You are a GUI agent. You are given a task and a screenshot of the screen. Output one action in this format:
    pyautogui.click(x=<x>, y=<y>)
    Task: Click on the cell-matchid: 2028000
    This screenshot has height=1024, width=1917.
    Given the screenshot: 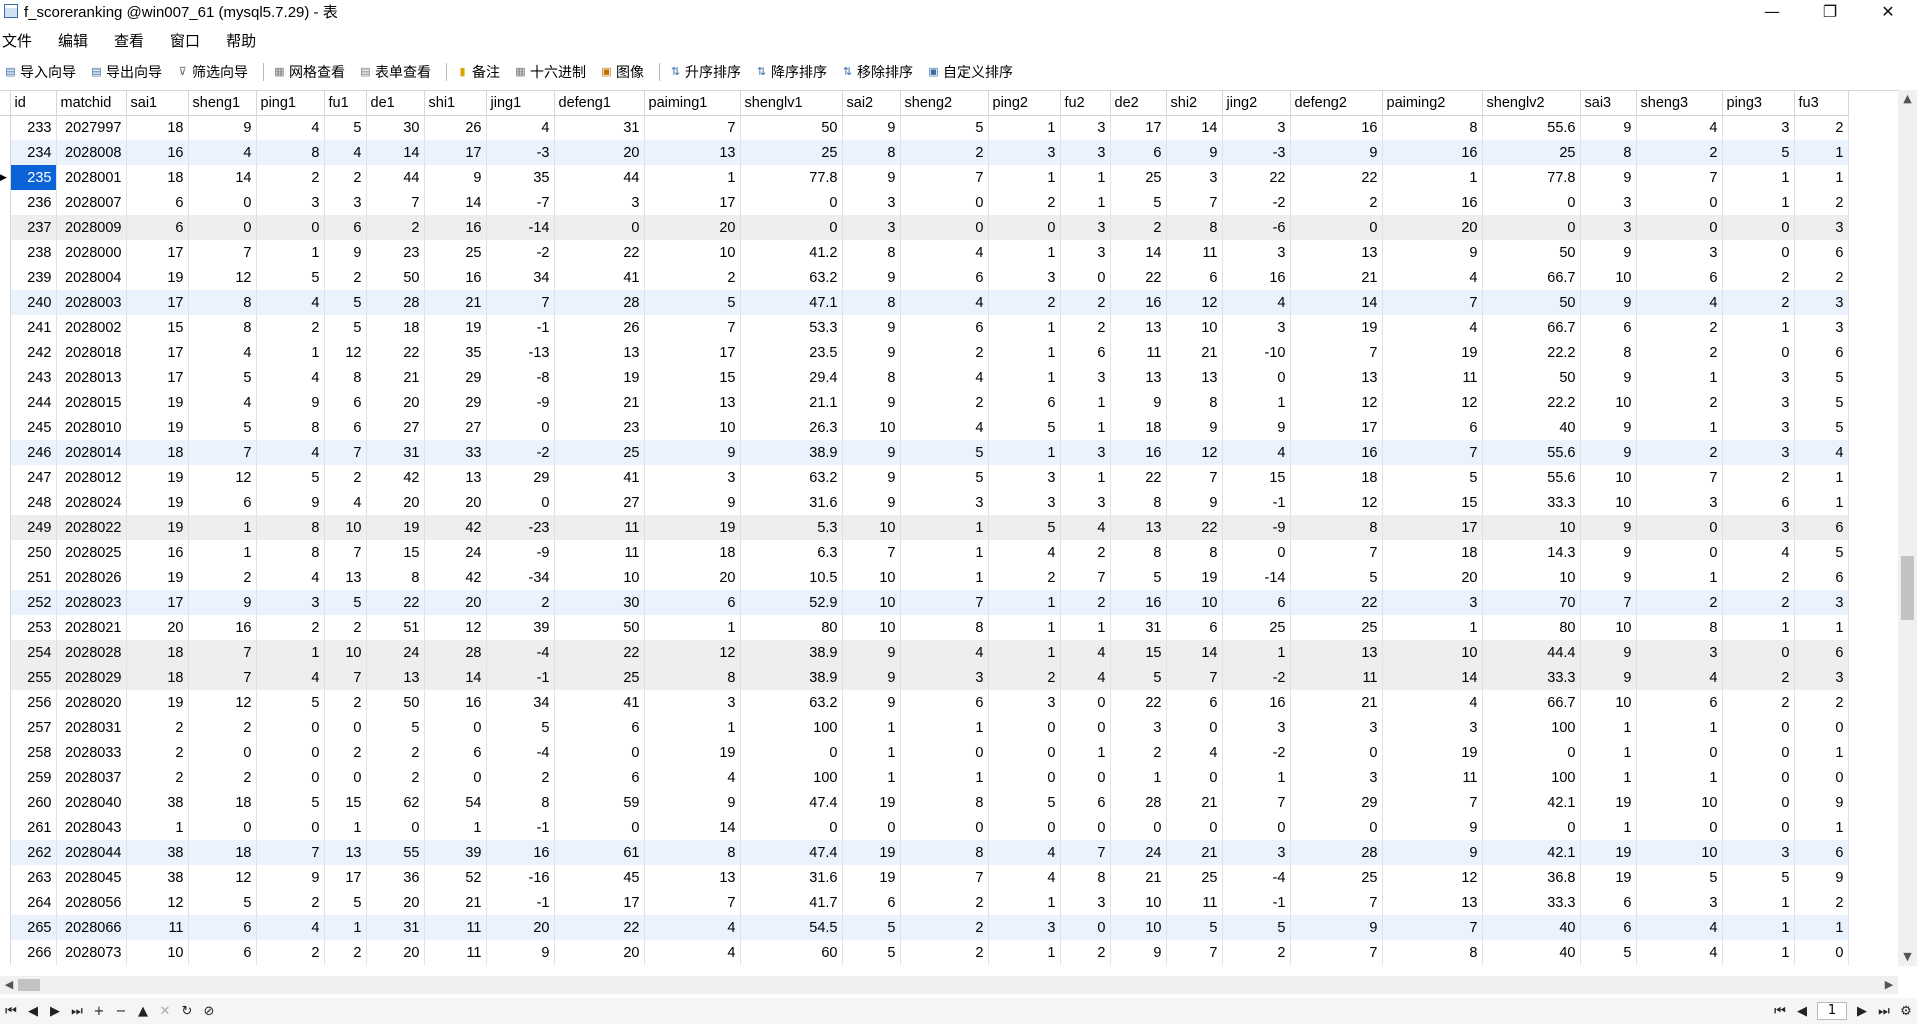 What is the action you would take?
    pyautogui.click(x=91, y=252)
    